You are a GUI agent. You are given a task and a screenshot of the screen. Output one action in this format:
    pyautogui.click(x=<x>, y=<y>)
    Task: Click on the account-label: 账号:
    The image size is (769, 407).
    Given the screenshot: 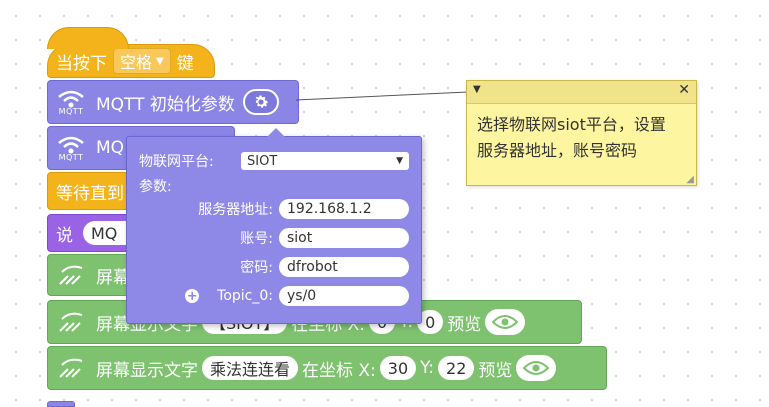 What is the action you would take?
    pyautogui.click(x=256, y=239)
    